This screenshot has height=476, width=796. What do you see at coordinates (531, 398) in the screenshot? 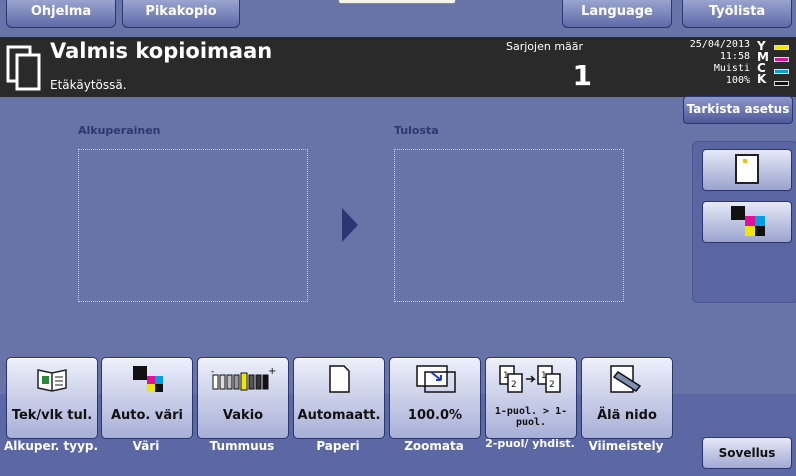
I see `duplex-combine-button: 1 2 1 2 1-puol. > 1-puol.` at bounding box center [531, 398].